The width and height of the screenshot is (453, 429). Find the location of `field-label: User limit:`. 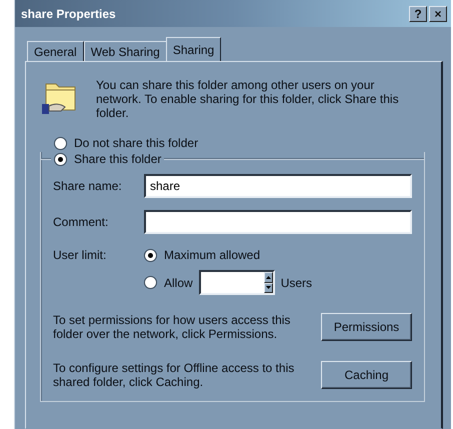

field-label: User limit: is located at coordinates (80, 255).